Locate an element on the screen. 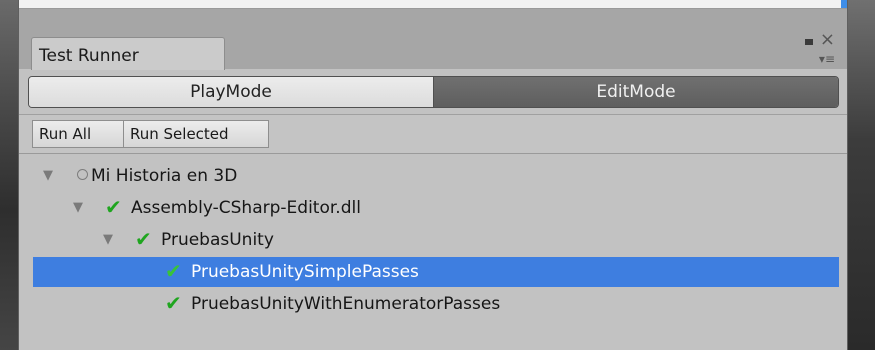 This screenshot has height=350, width=875. window-top-strip is located at coordinates (433, 4).